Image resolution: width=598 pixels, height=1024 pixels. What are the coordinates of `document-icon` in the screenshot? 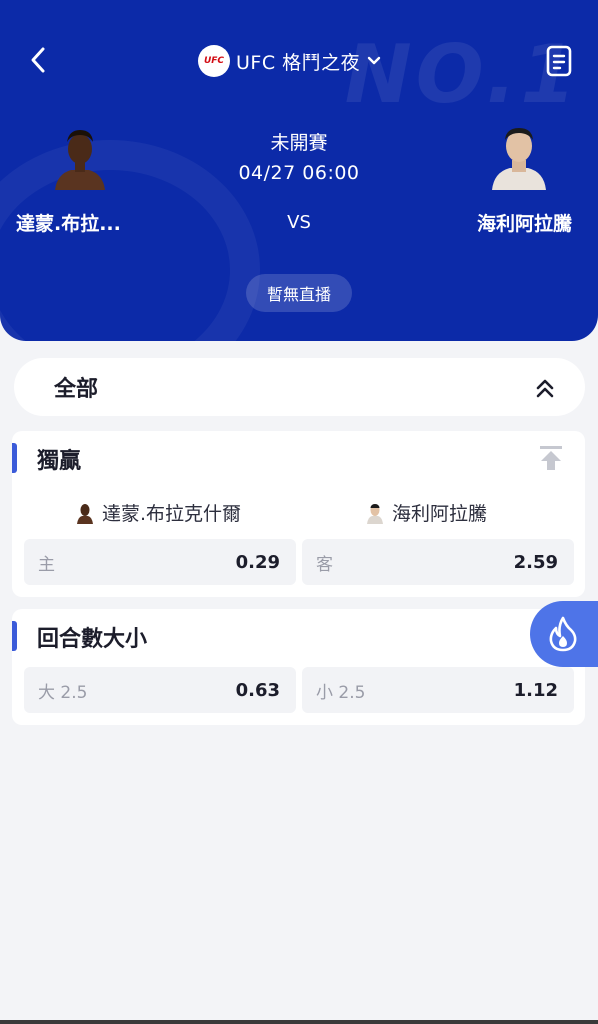 It's located at (559, 61).